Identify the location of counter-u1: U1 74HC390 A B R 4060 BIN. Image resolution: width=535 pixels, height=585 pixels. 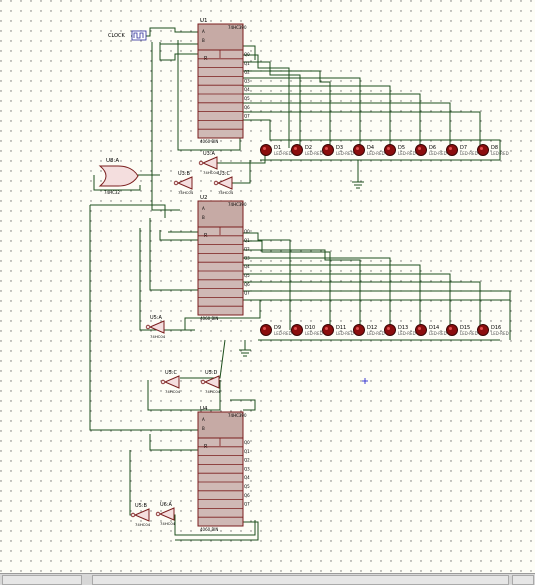
(222, 81).